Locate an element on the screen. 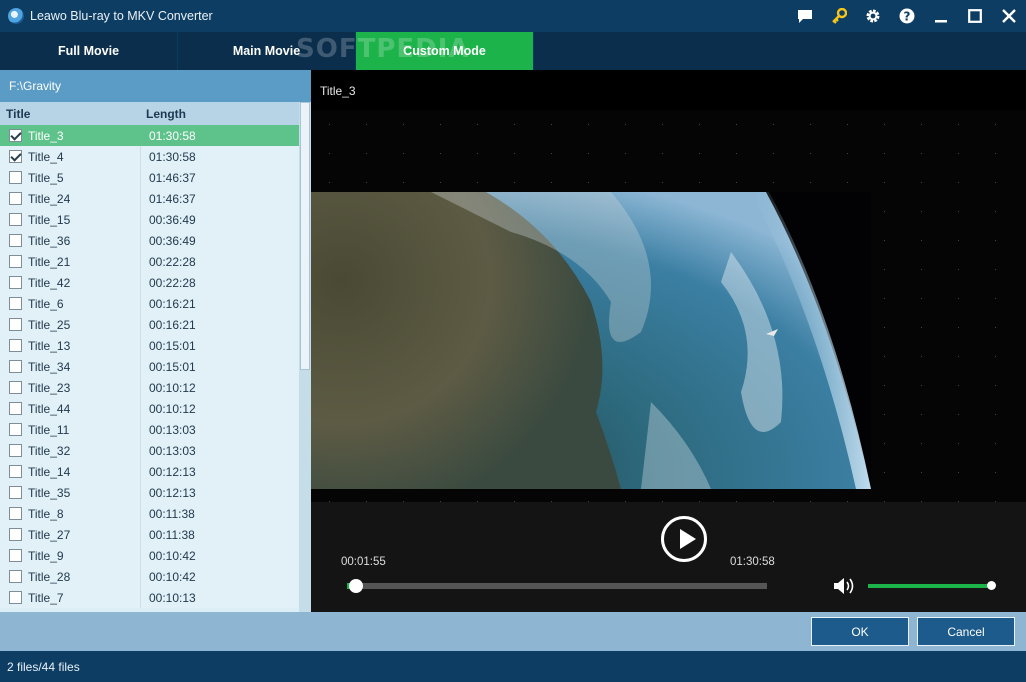  player-controls: 00:01:55 01:30:58 is located at coordinates (668, 557).